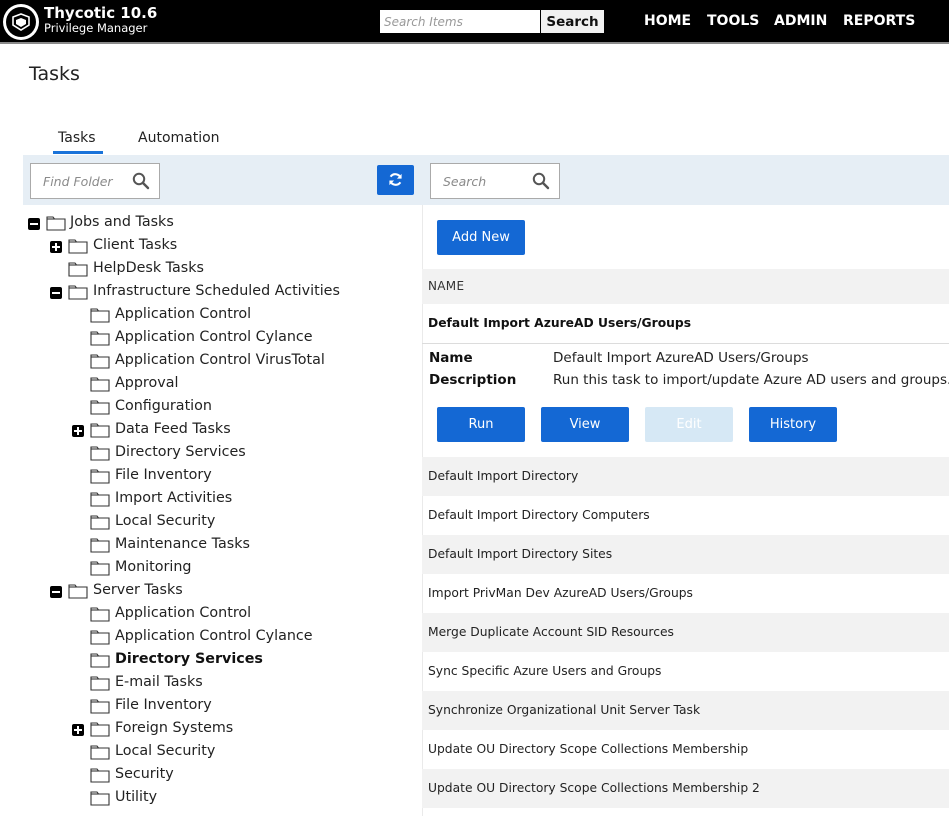 This screenshot has height=816, width=949. What do you see at coordinates (551, 632) in the screenshot?
I see `task-name: Merge Duplicate Account SID Resources` at bounding box center [551, 632].